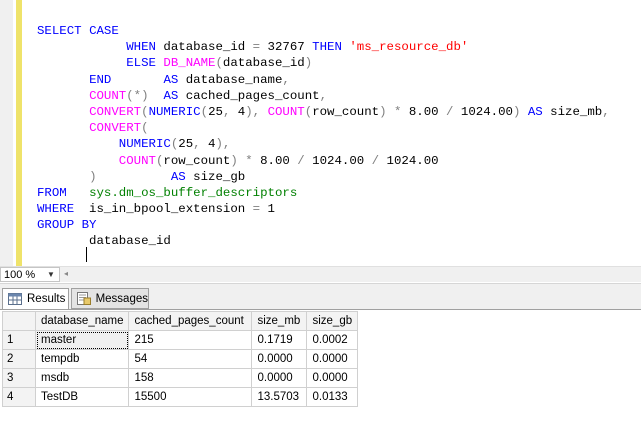  I want to click on zoom-dropdown: 100 % ▼, so click(30, 274).